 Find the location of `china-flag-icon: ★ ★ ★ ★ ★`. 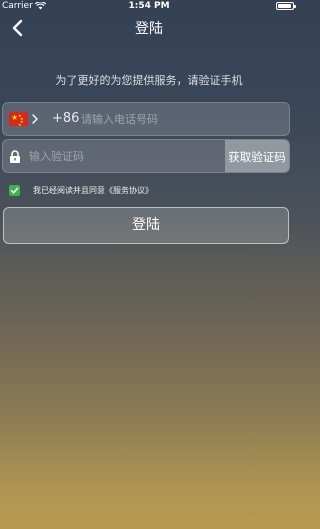

china-flag-icon: ★ ★ ★ ★ ★ is located at coordinates (18, 119).